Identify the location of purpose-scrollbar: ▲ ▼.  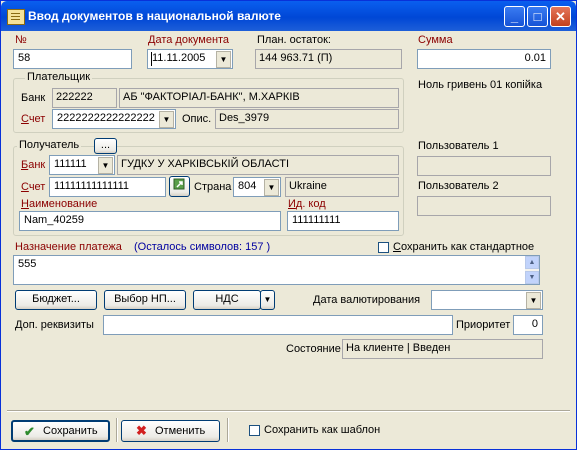
(532, 270).